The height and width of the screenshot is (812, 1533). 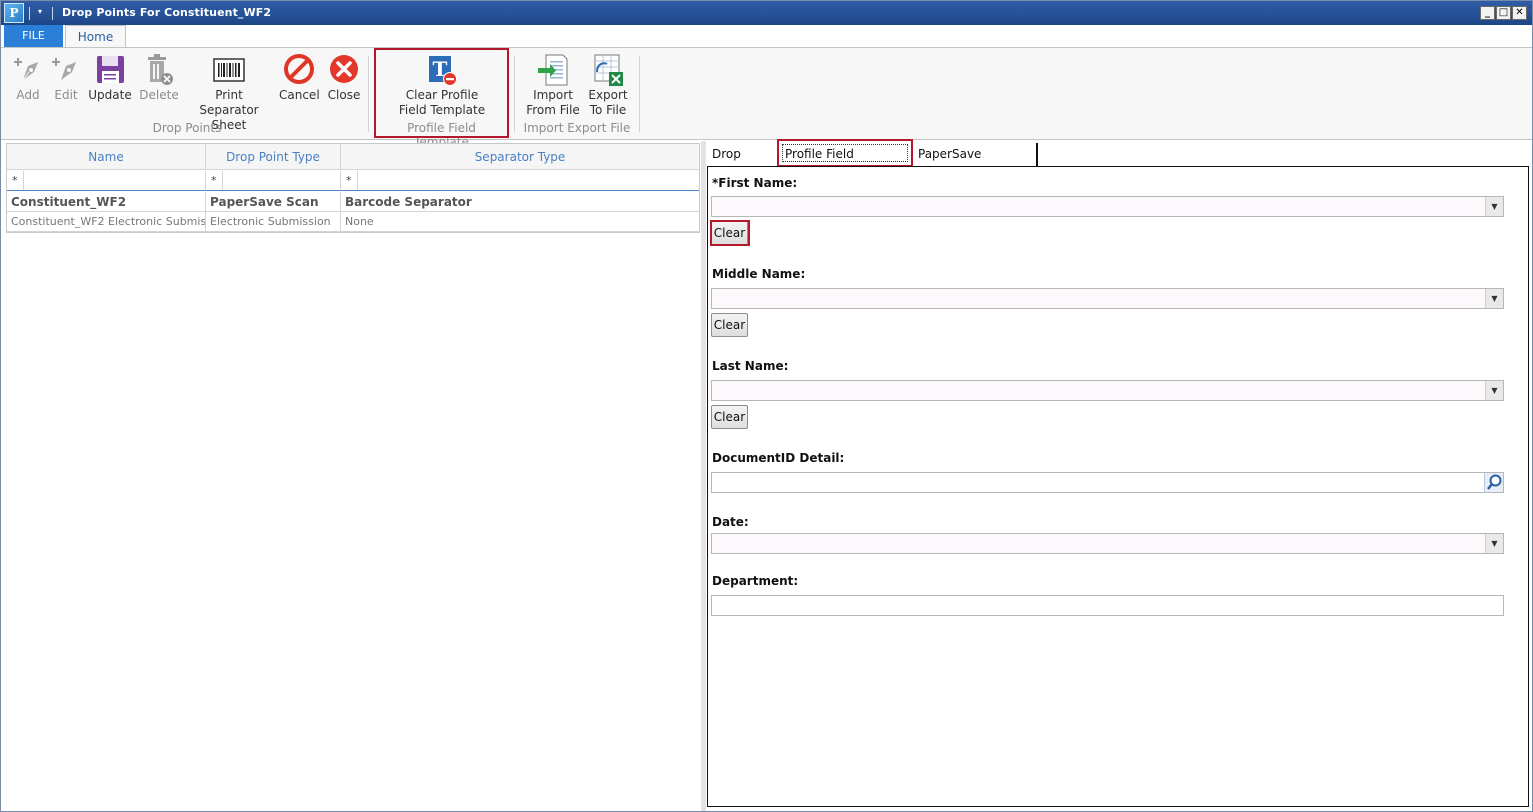 I want to click on add-button: Add, so click(x=28, y=77).